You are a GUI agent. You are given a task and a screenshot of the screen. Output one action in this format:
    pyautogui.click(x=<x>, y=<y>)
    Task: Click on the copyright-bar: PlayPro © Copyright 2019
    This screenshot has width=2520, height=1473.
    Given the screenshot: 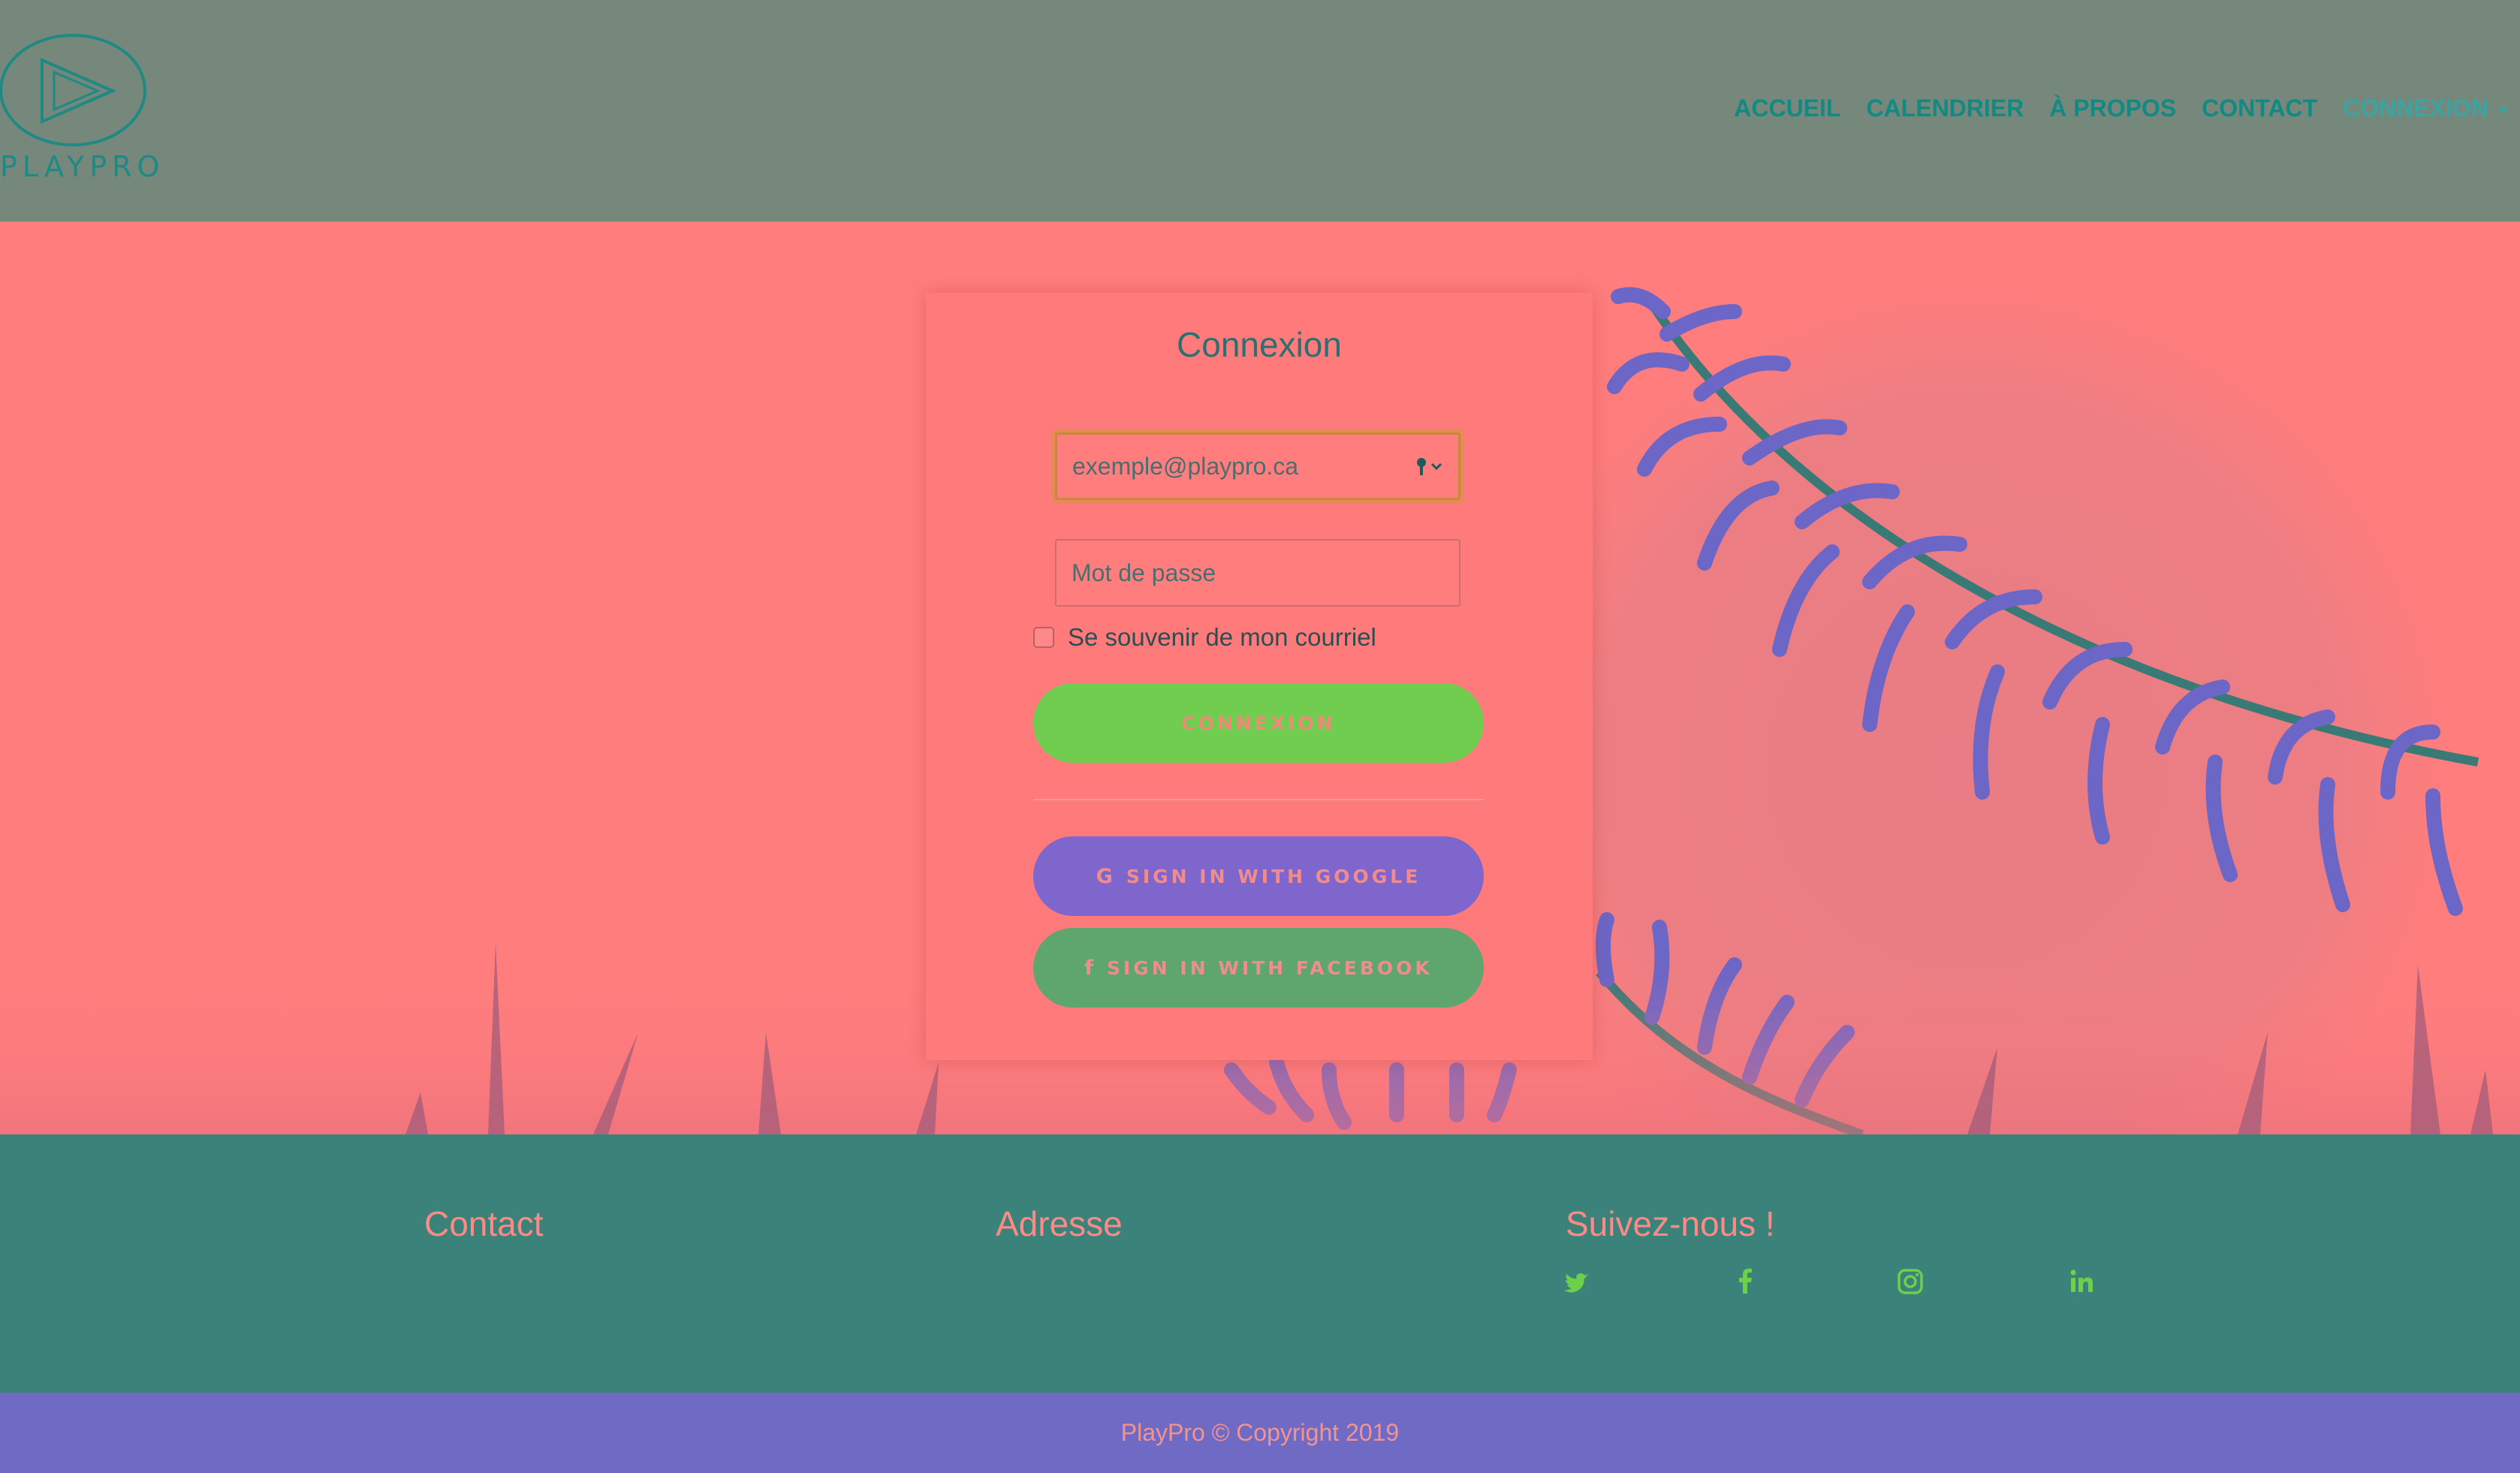 What is the action you would take?
    pyautogui.click(x=1260, y=1433)
    